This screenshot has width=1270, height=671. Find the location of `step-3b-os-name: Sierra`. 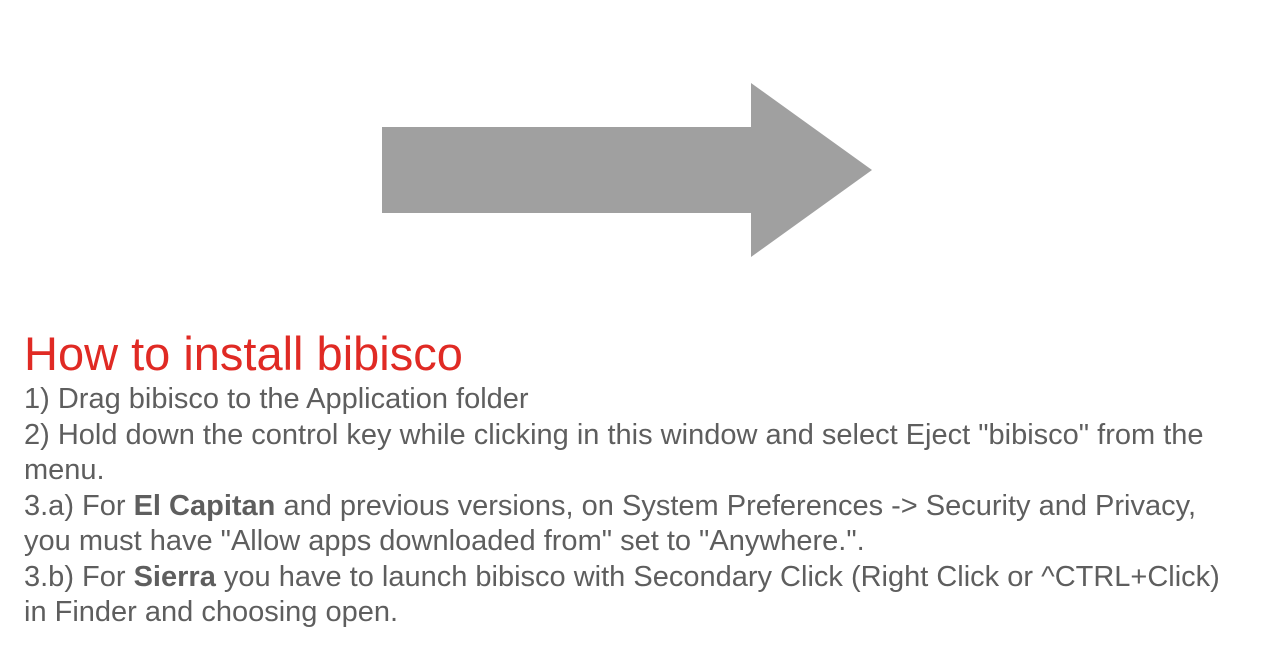

step-3b-os-name: Sierra is located at coordinates (174, 576).